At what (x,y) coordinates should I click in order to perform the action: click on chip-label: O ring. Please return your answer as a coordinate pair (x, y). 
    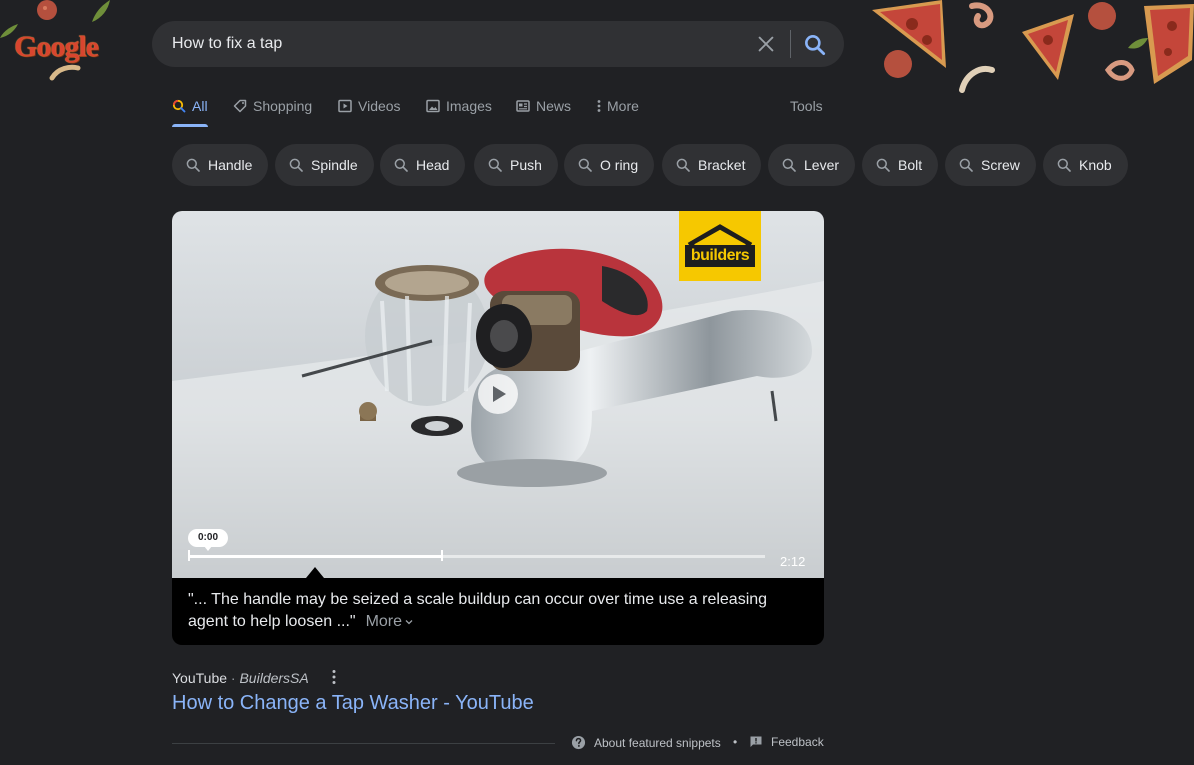
    Looking at the image, I should click on (619, 165).